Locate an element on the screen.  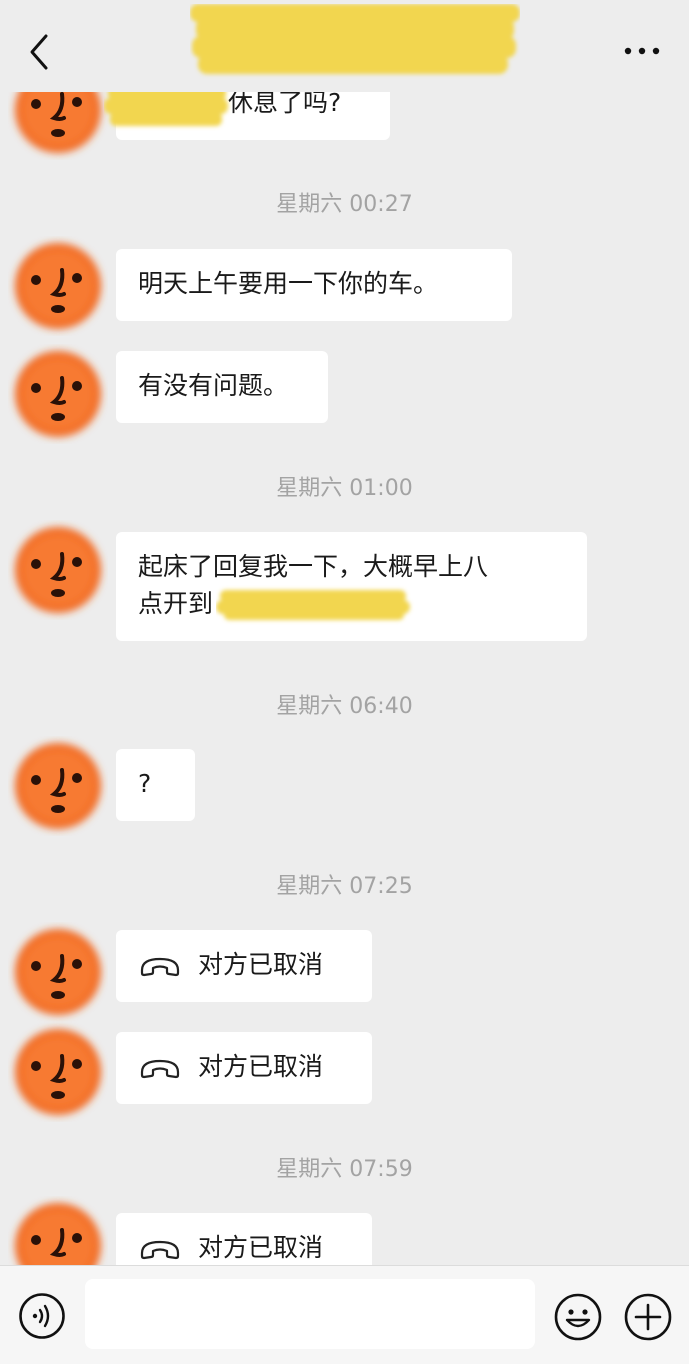
message-bubble: 起床了回复我一下，大概早上八 点开到 is located at coordinates (351, 586).